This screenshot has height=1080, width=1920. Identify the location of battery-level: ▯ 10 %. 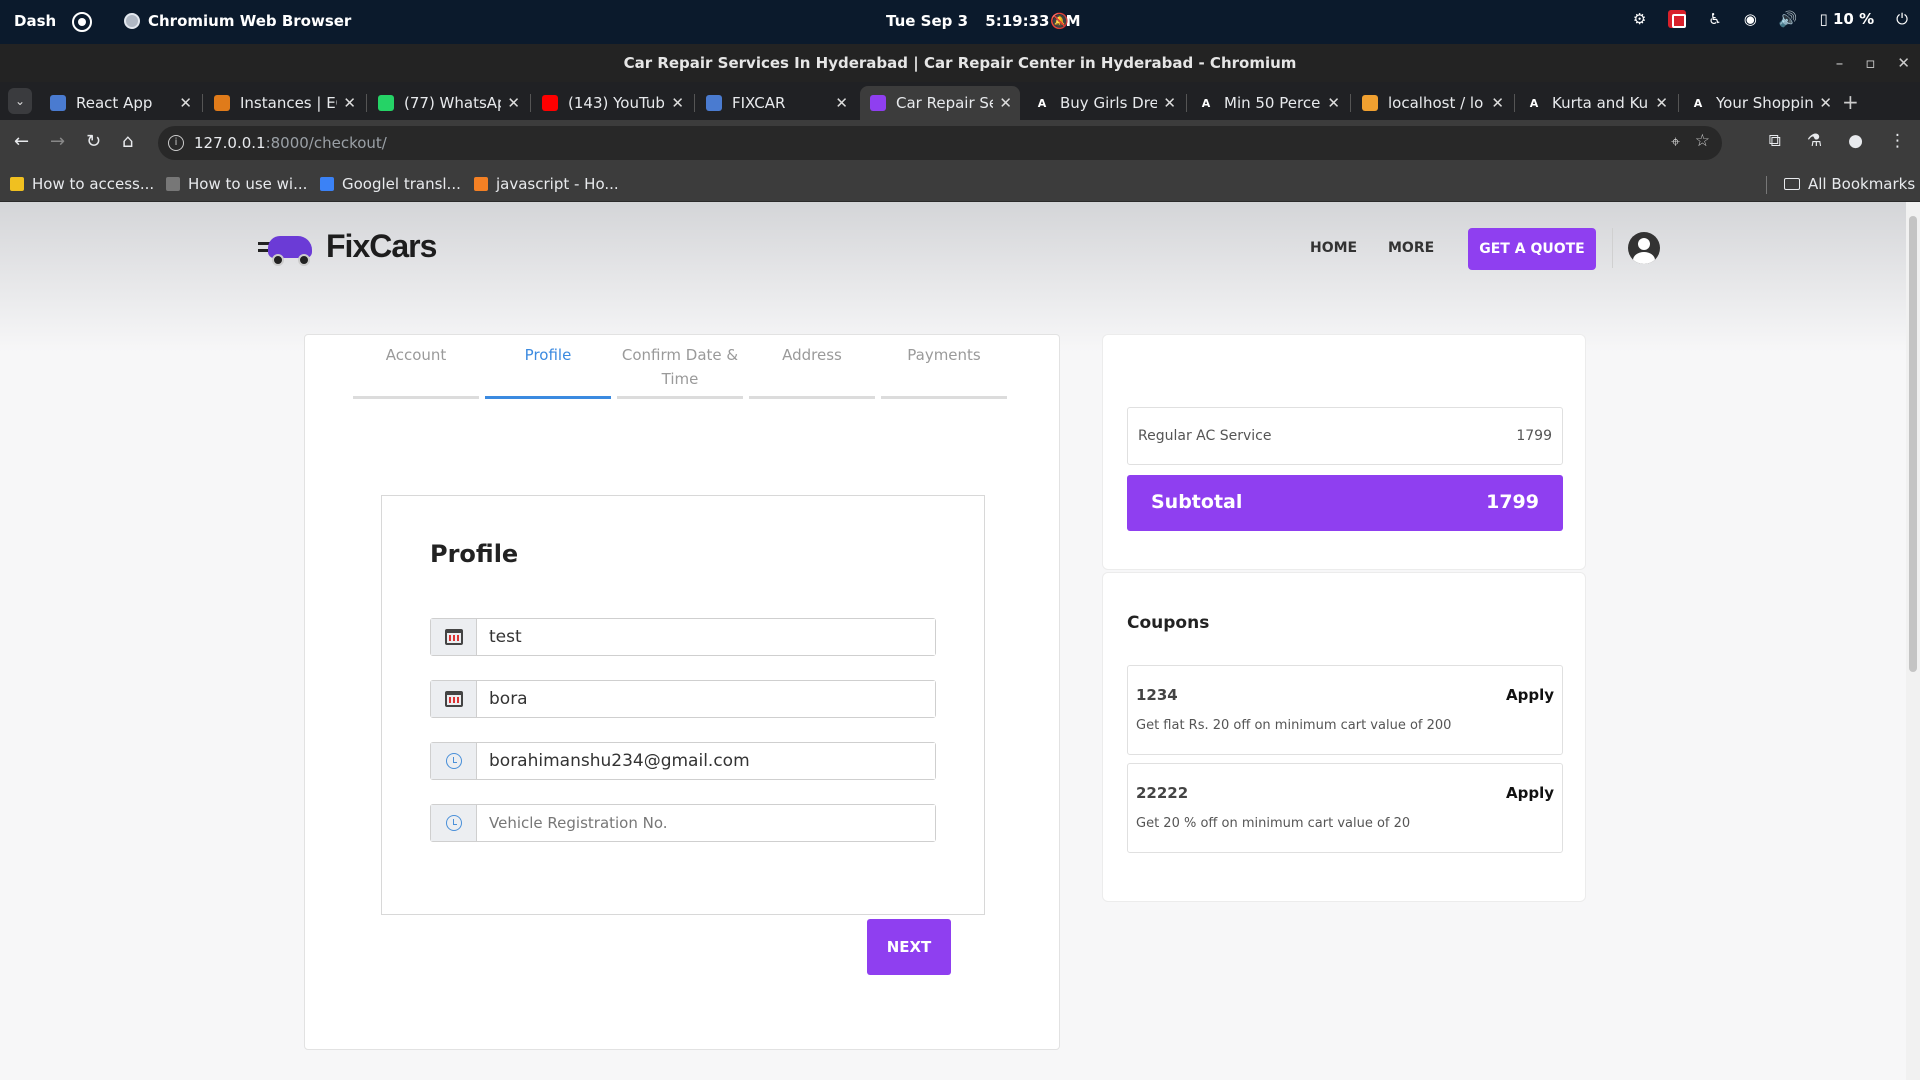
(1847, 19).